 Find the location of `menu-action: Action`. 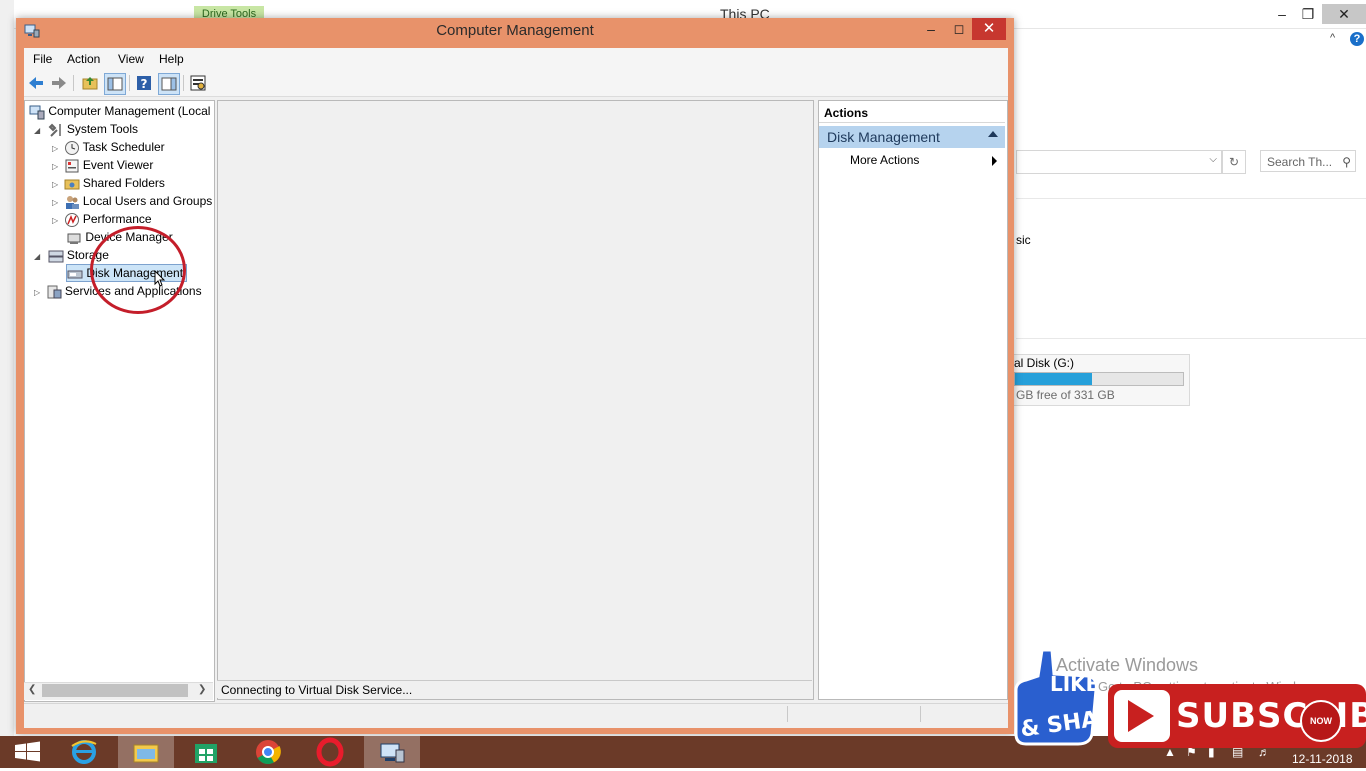

menu-action: Action is located at coordinates (83, 59).